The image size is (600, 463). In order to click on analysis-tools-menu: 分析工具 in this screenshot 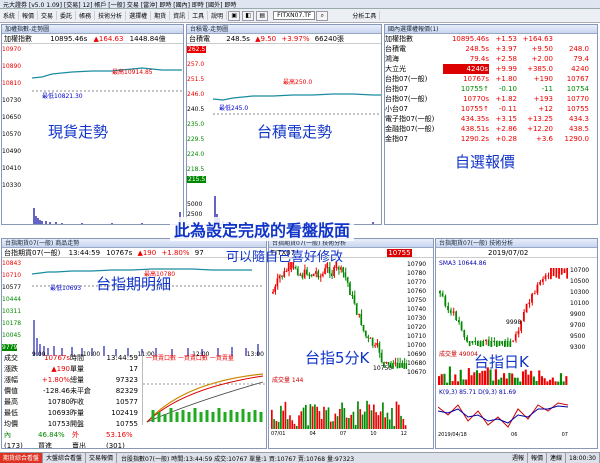, I will do `click(365, 15)`.